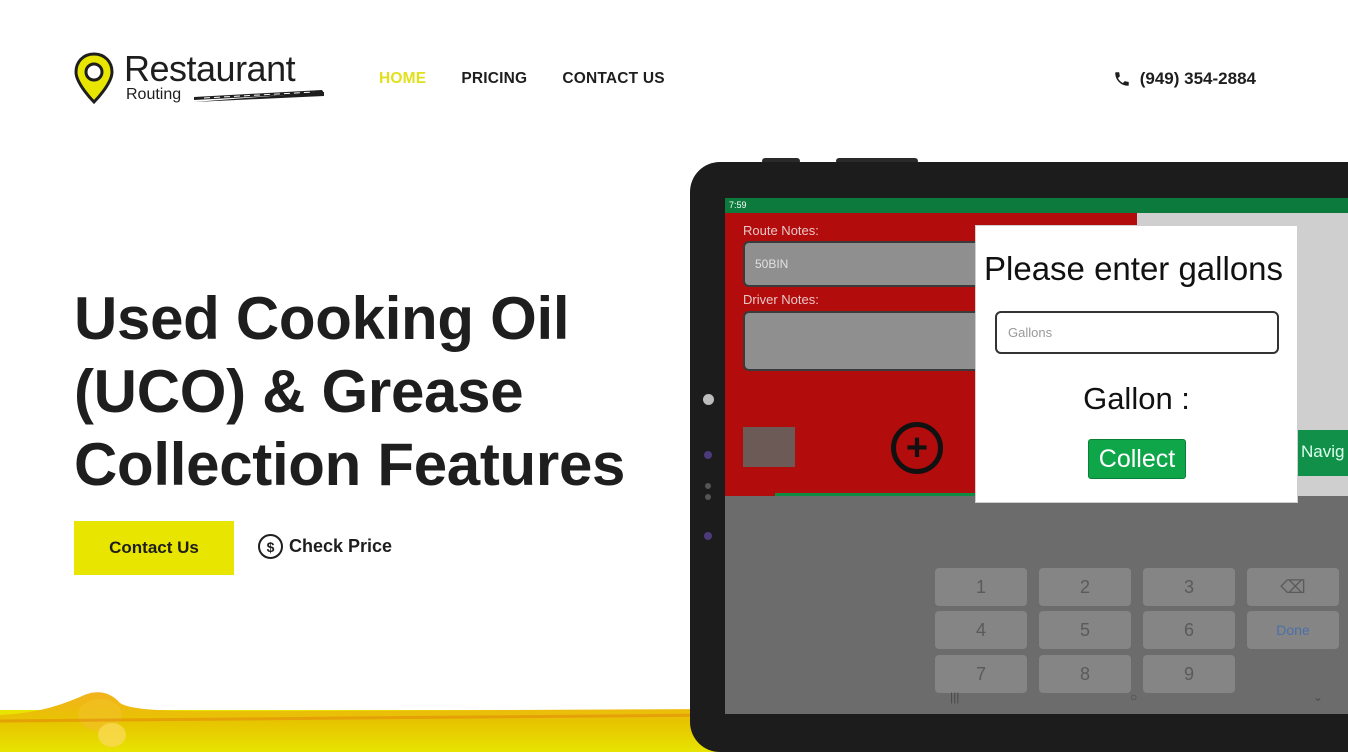  What do you see at coordinates (154, 548) in the screenshot?
I see `contact-us-button: Contact Us` at bounding box center [154, 548].